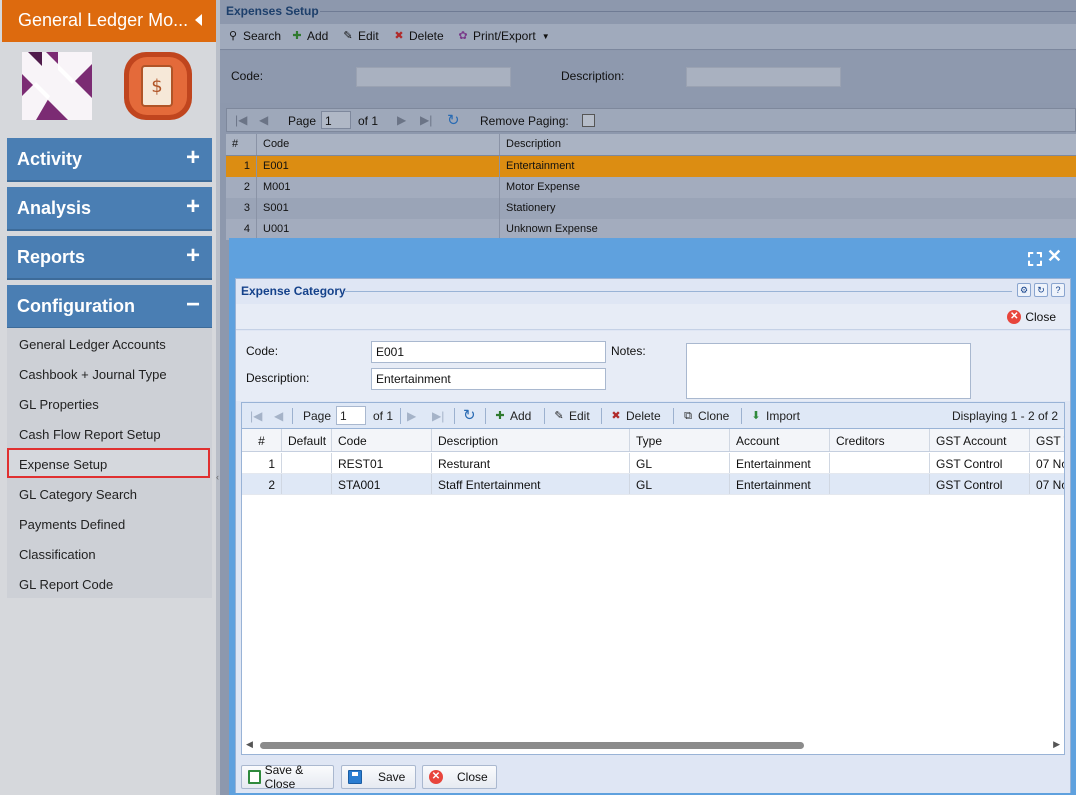 Image resolution: width=1076 pixels, height=795 pixels. I want to click on column-header: Default, so click(307, 440).